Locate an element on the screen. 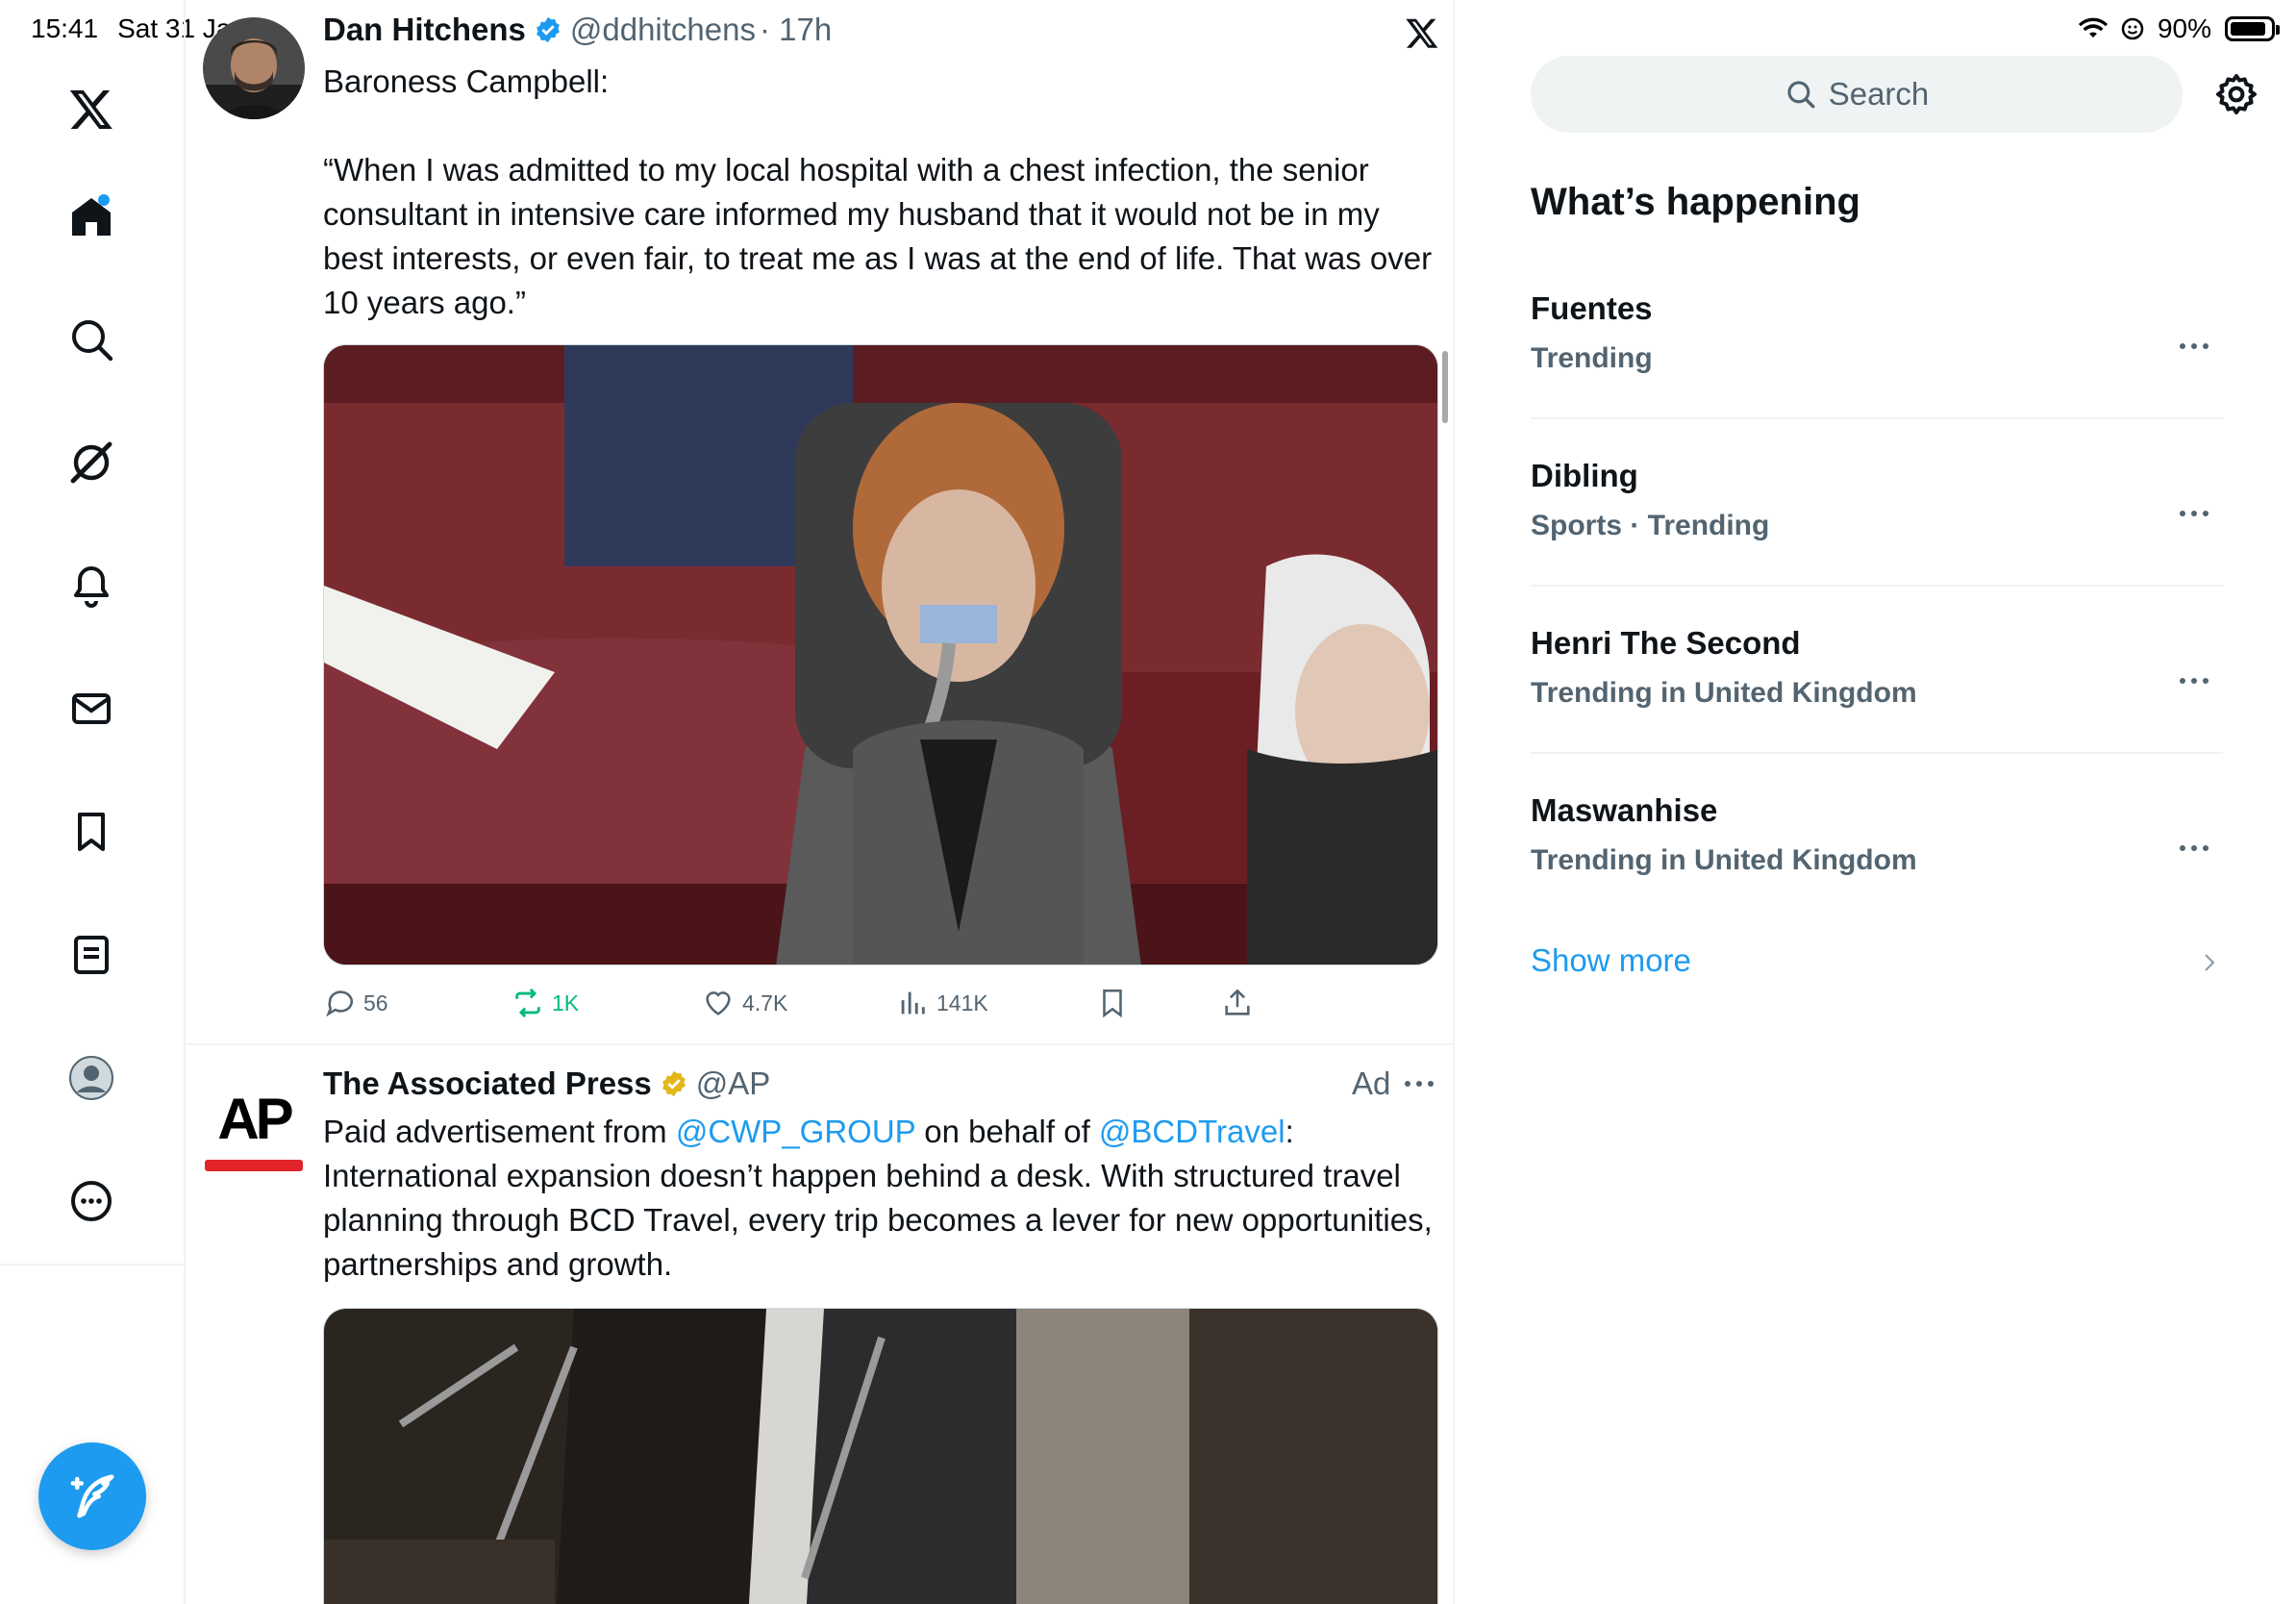 This screenshot has height=1604, width=2296. explore-icon is located at coordinates (91, 339).